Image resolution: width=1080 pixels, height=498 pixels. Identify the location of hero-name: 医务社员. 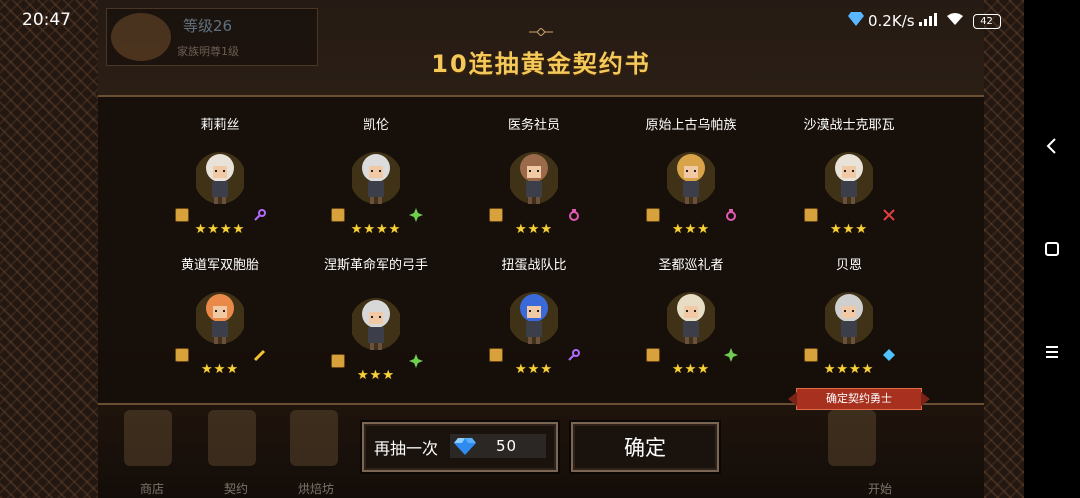
(533, 125).